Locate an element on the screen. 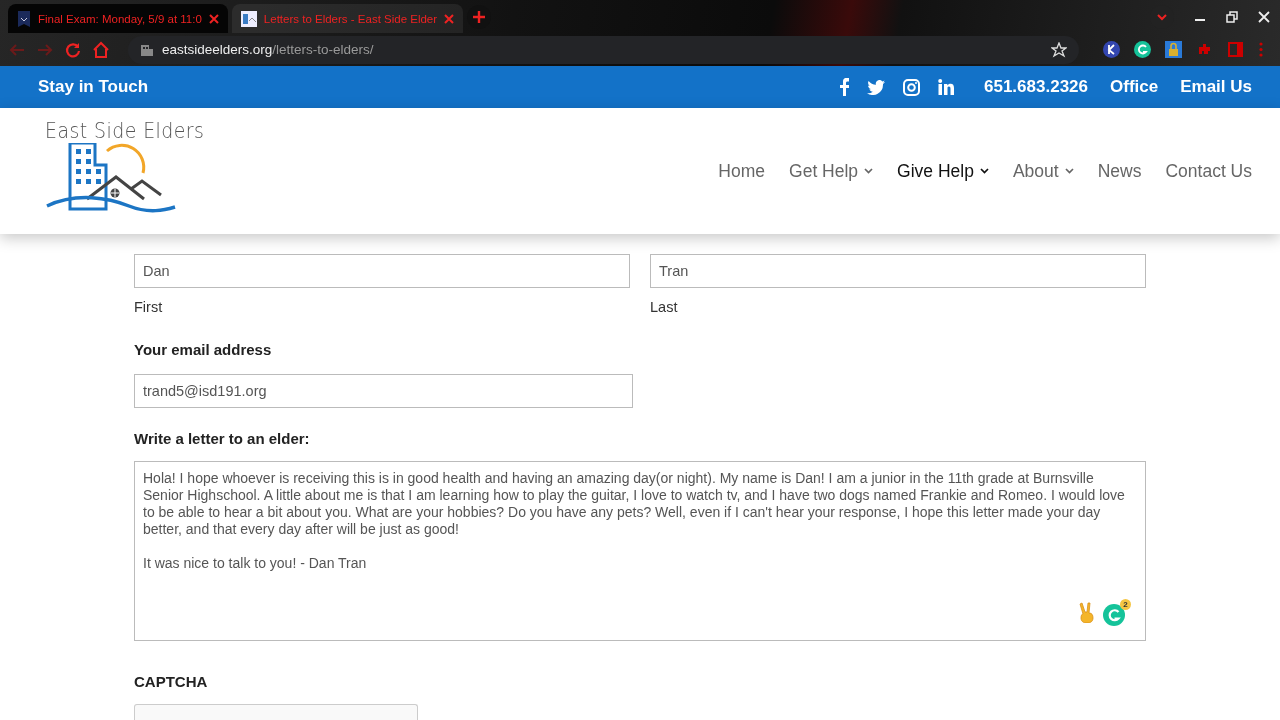 Image resolution: width=1280 pixels, height=720 pixels. address-bar: eastsideelders.org/letters-to-elders/ is located at coordinates (603, 49).